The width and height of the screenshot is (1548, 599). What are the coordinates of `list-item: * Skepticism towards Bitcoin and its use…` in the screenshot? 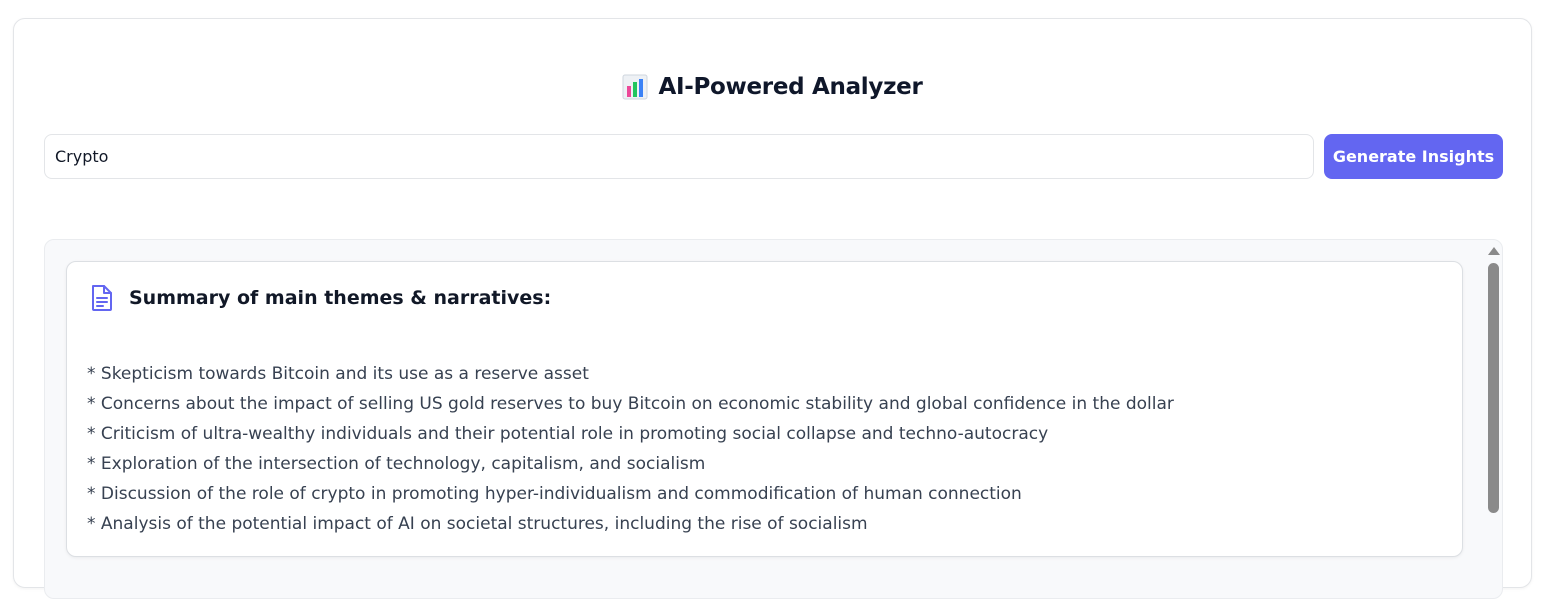 It's located at (338, 374).